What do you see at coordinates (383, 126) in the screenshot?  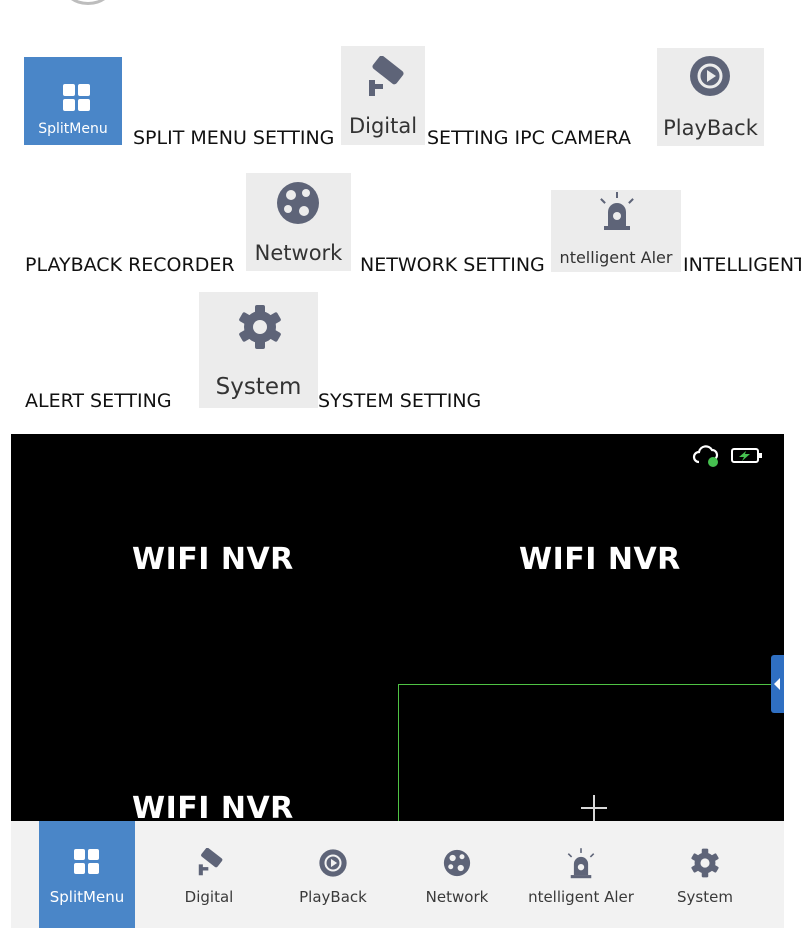 I see `digital-tile-label: Digital` at bounding box center [383, 126].